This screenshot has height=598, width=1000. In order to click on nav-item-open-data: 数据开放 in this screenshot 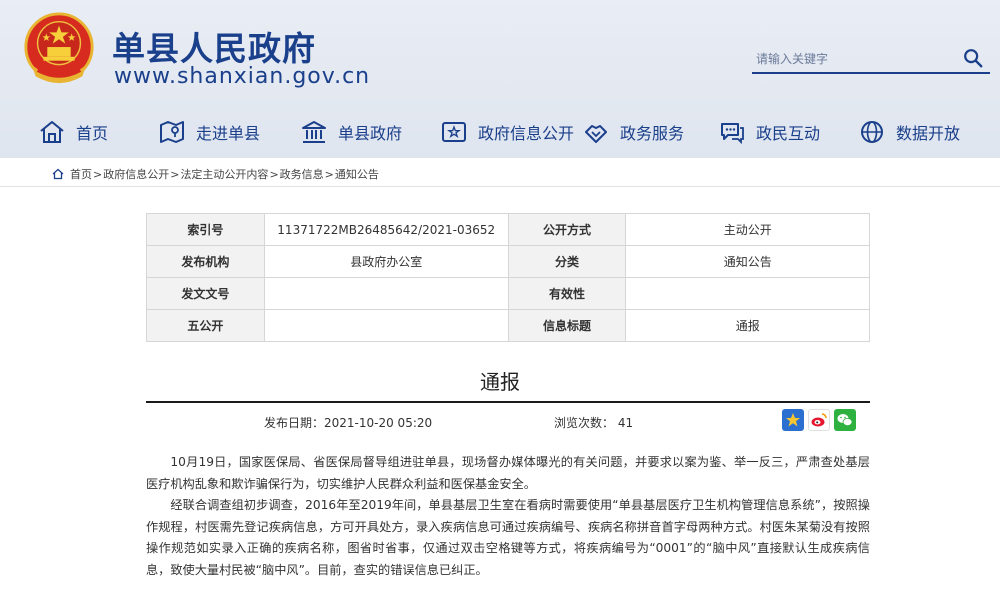, I will do `click(909, 132)`.